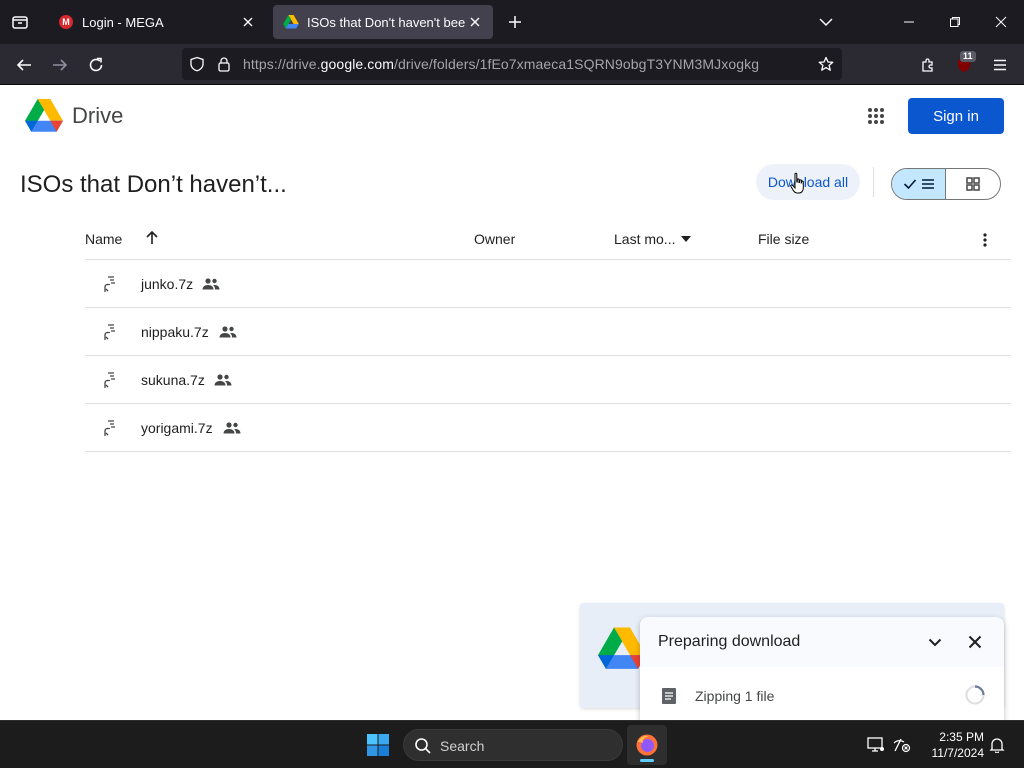 The width and height of the screenshot is (1024, 768). I want to click on lock-icon, so click(224, 64).